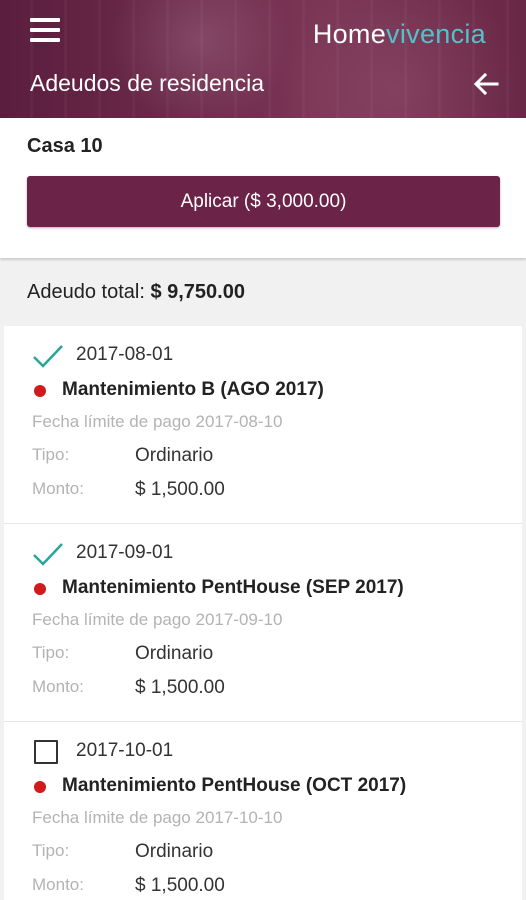  Describe the element at coordinates (125, 552) in the screenshot. I see `item-date: 2017-09-01` at that location.